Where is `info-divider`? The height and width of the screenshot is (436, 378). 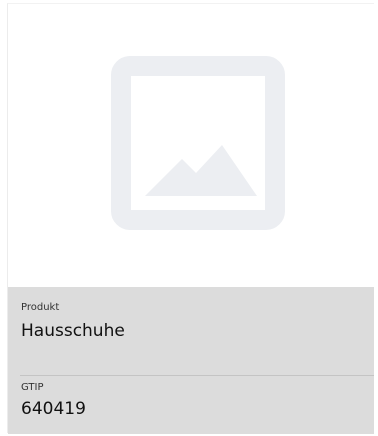
info-divider is located at coordinates (197, 375).